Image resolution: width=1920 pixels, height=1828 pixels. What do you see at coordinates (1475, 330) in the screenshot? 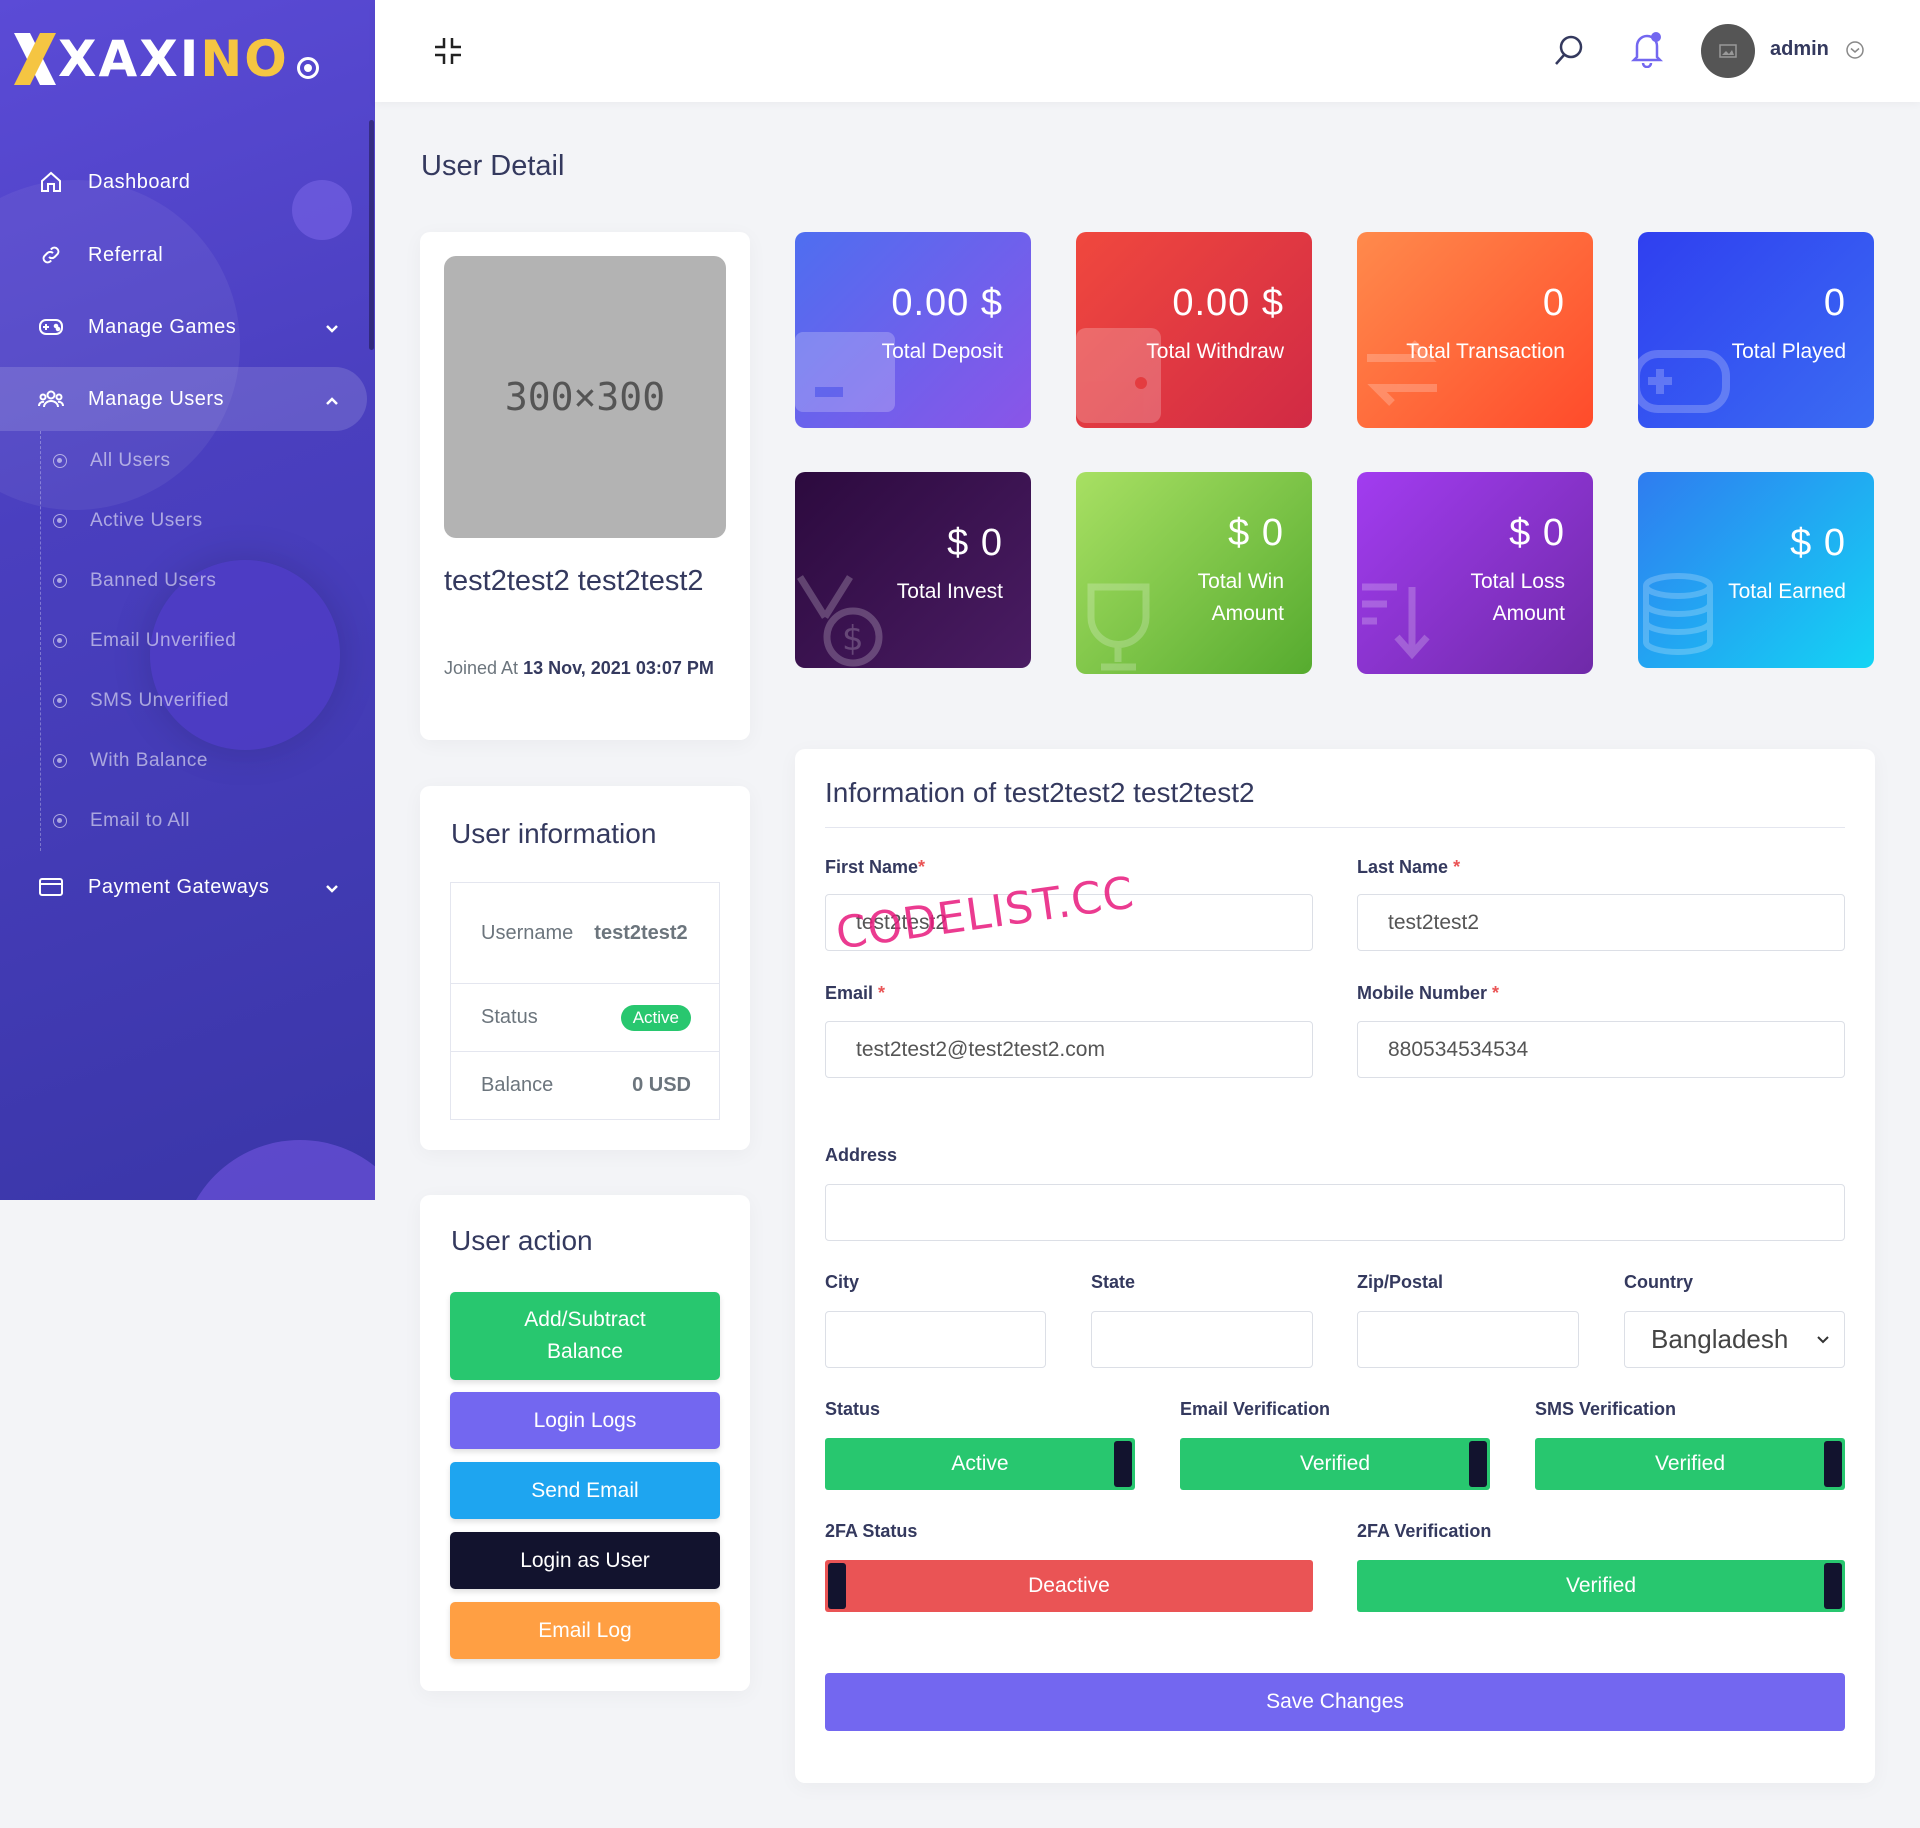
I see `stat-tile-total-transaction: 0 Total Transaction` at bounding box center [1475, 330].